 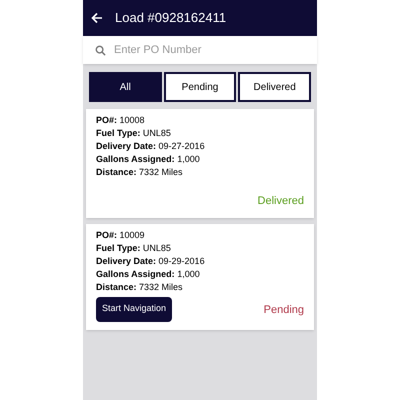 I want to click on back-arrow-icon, so click(x=97, y=18).